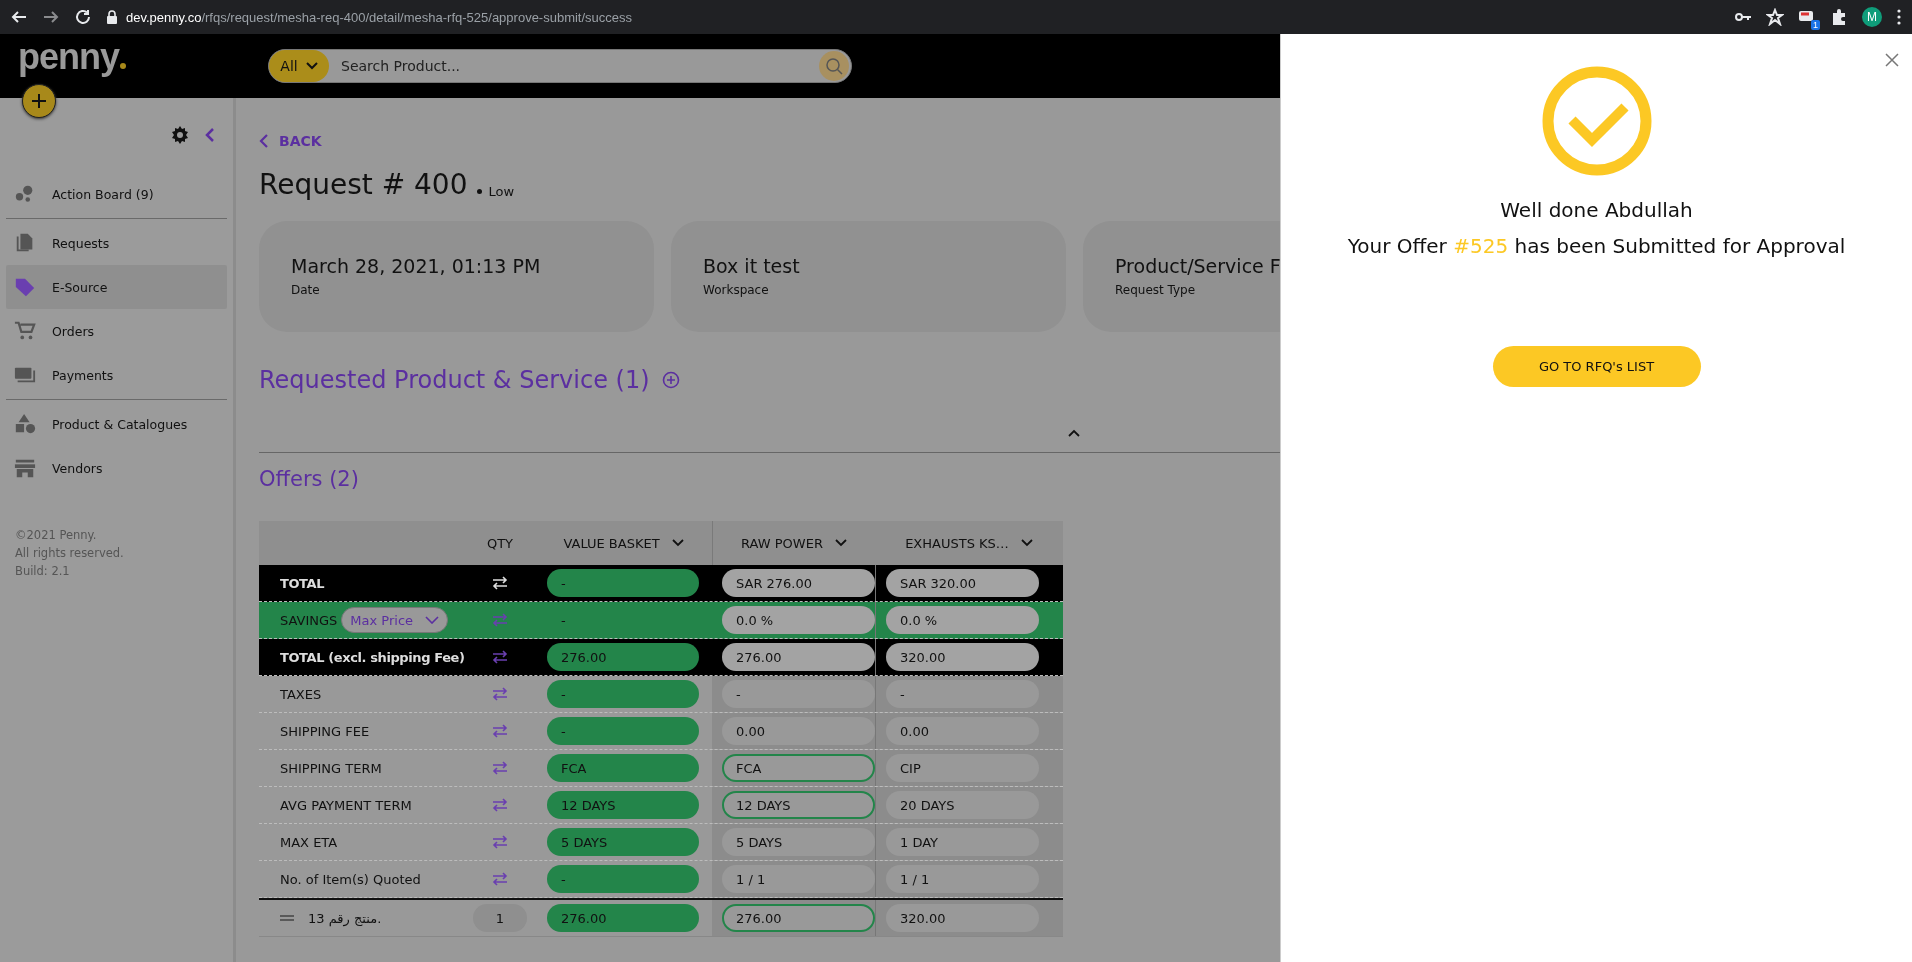  I want to click on footer-text: Build: 2.1, so click(43, 571).